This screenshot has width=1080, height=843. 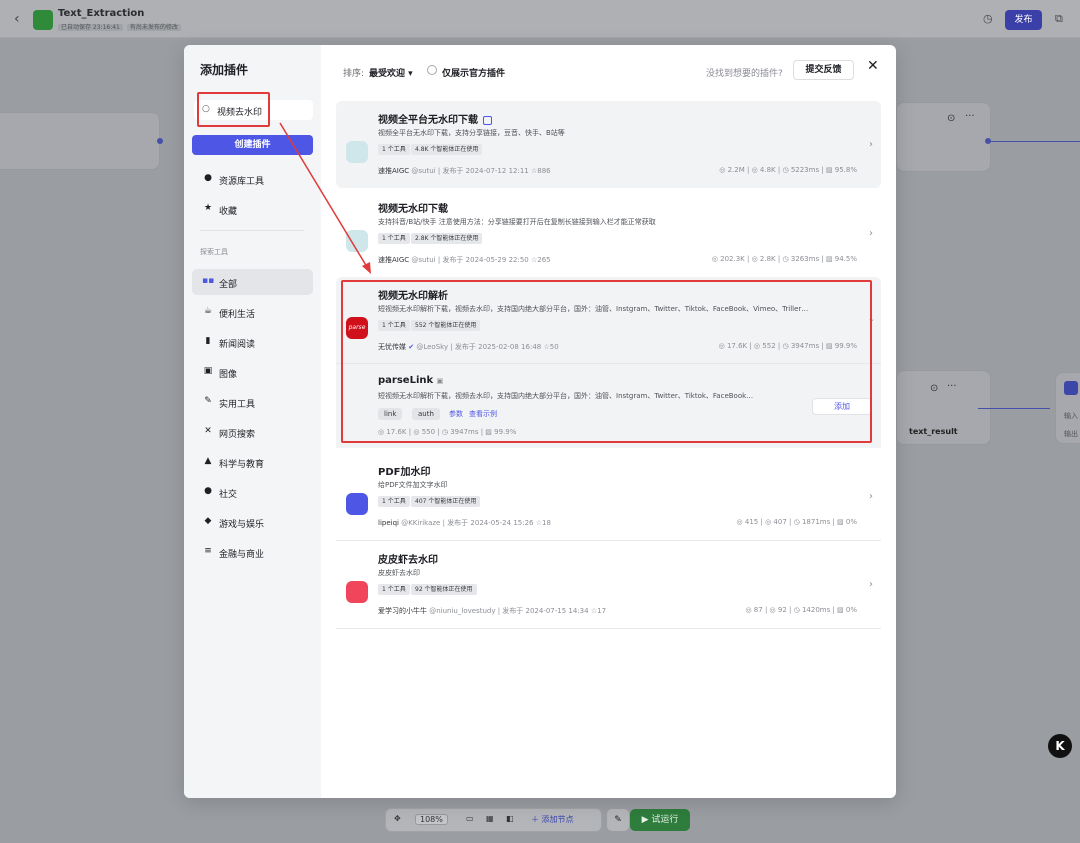 What do you see at coordinates (80, 141) in the screenshot?
I see `canvas-node-start` at bounding box center [80, 141].